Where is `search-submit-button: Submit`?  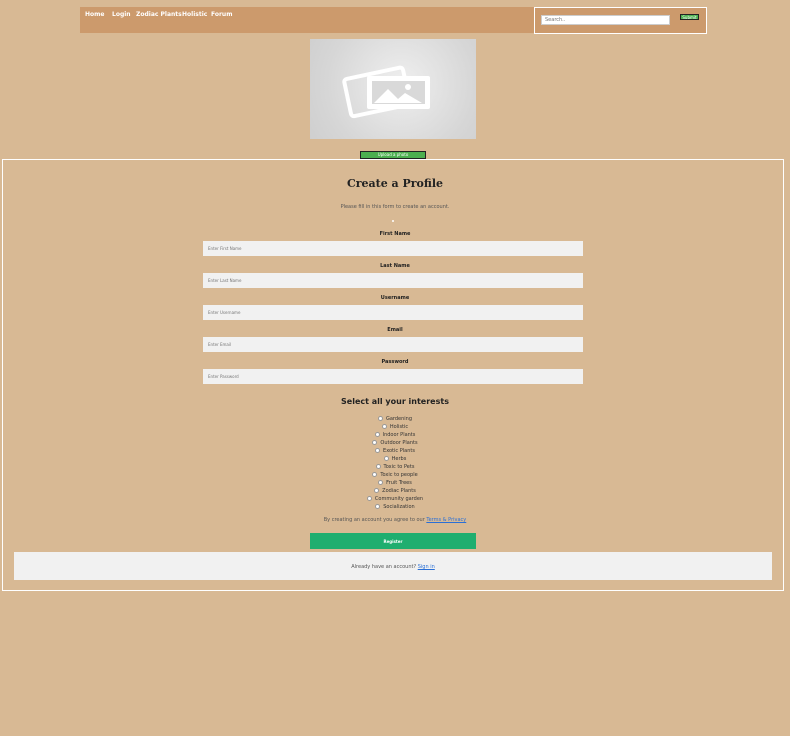
search-submit-button: Submit is located at coordinates (689, 17).